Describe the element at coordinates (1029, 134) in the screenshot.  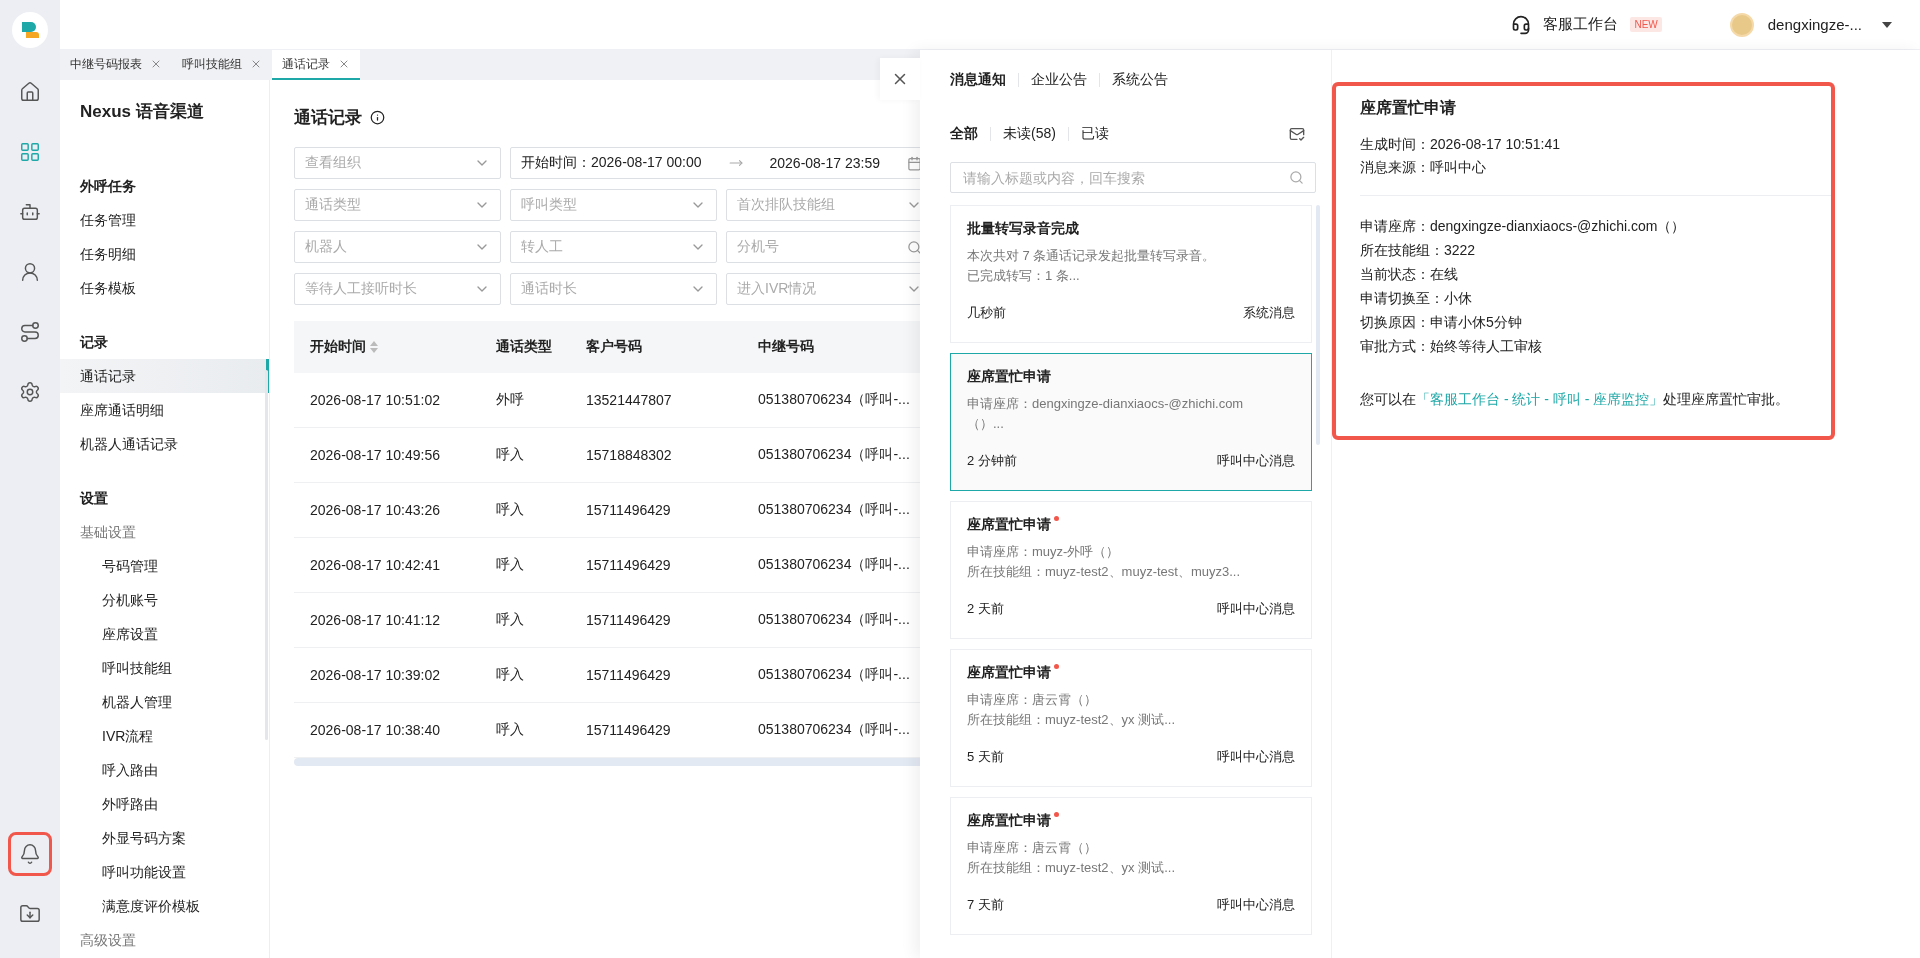
I see `filter-tab: 未读(58)` at that location.